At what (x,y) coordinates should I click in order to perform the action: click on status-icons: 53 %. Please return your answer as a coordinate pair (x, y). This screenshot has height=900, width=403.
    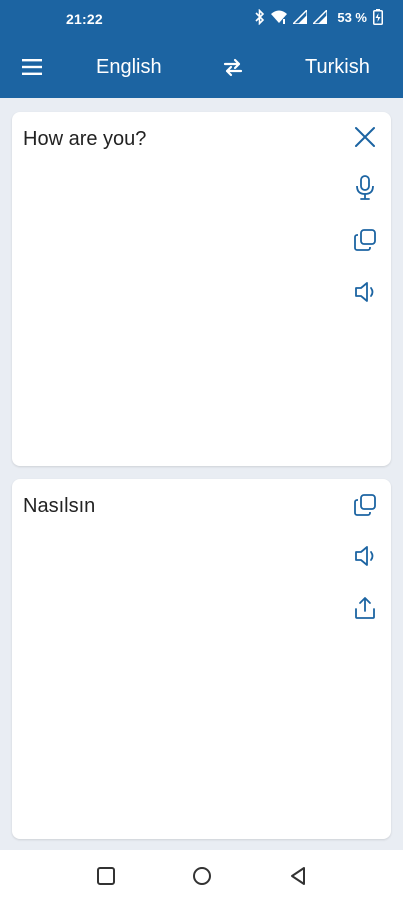
    Looking at the image, I should click on (319, 17).